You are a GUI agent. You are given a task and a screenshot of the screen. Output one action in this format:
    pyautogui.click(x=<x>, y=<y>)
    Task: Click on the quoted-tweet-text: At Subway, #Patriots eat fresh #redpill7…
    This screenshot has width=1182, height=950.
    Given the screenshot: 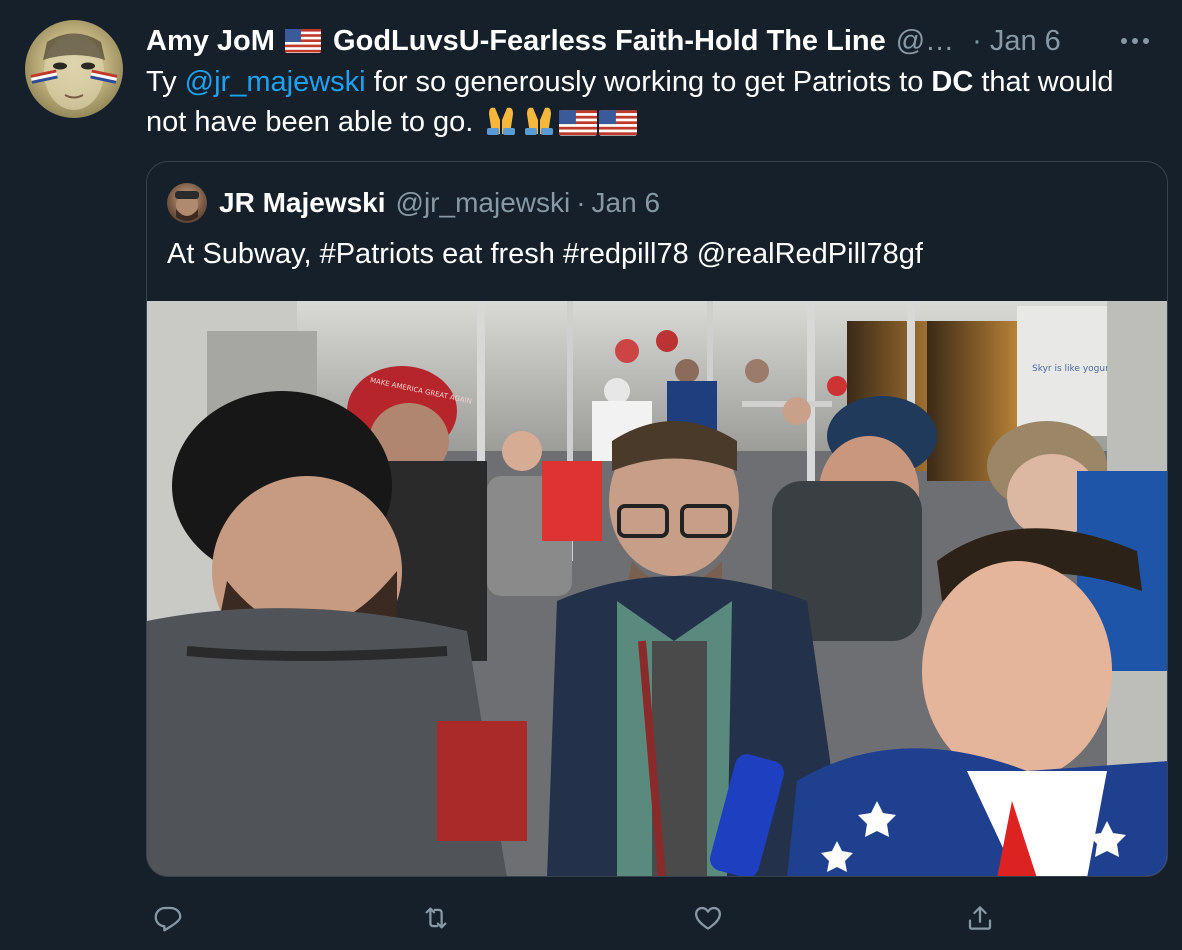 What is the action you would take?
    pyautogui.click(x=545, y=254)
    